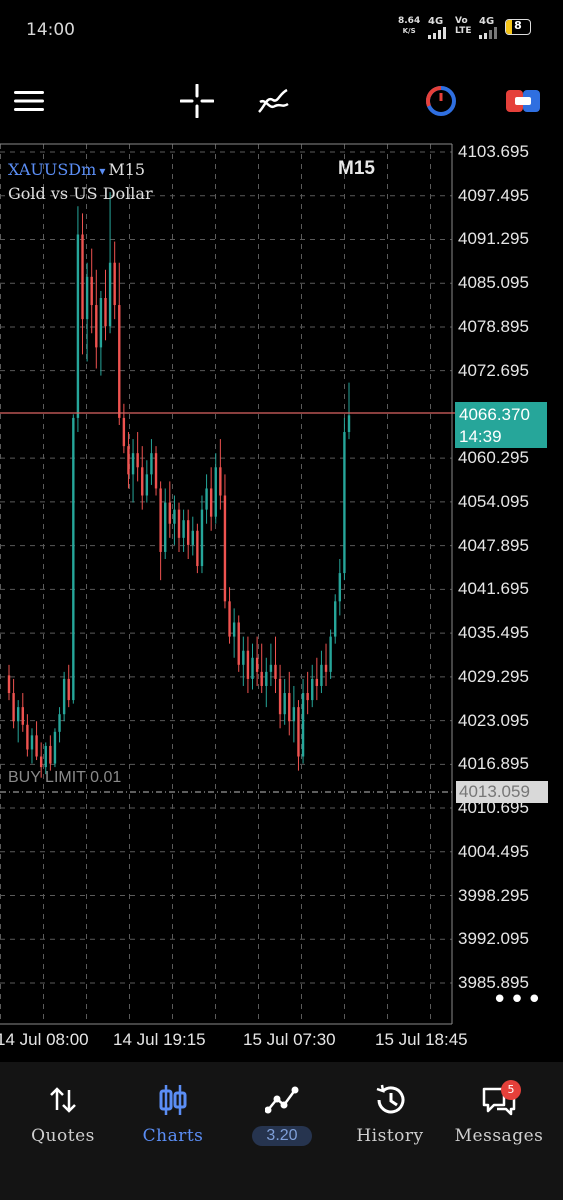 This screenshot has height=1200, width=563. Describe the element at coordinates (127, 169) in the screenshot. I see `symbol-timeframe: M15` at that location.